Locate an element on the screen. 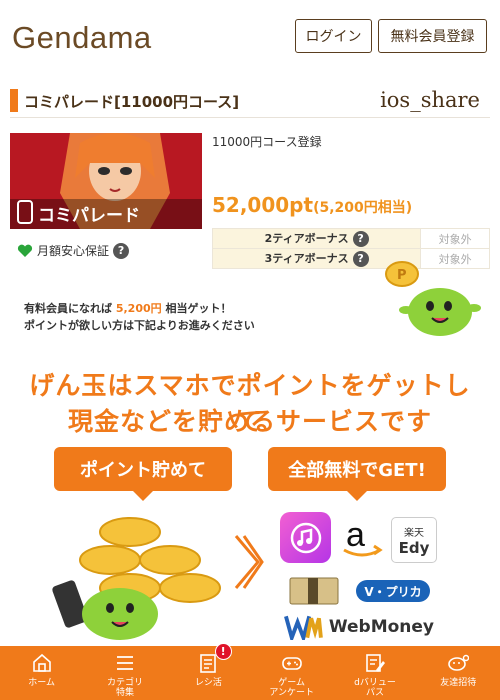 The image size is (500, 700). login-button: ログイン is located at coordinates (333, 36).